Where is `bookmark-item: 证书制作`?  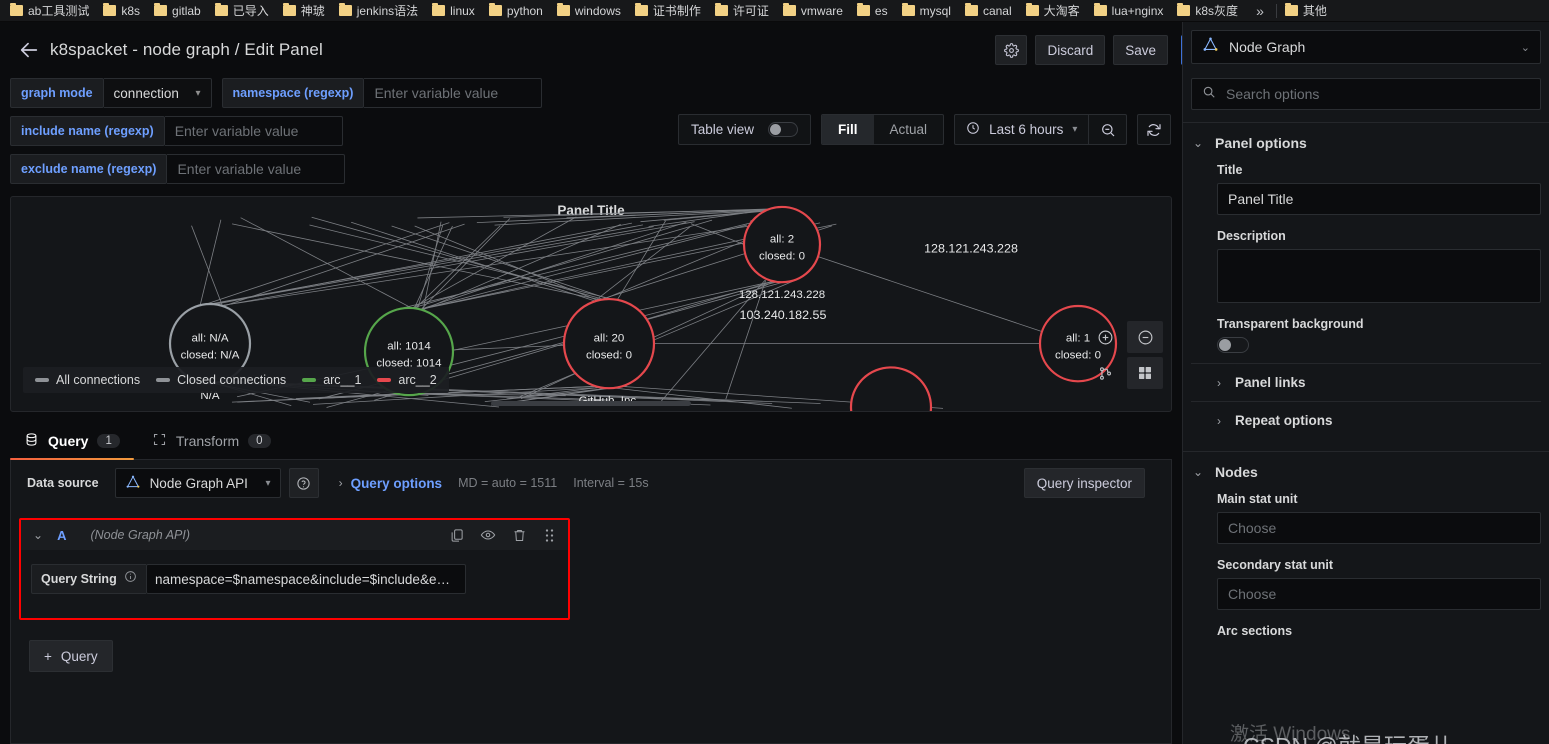 bookmark-item: 证书制作 is located at coordinates (669, 10).